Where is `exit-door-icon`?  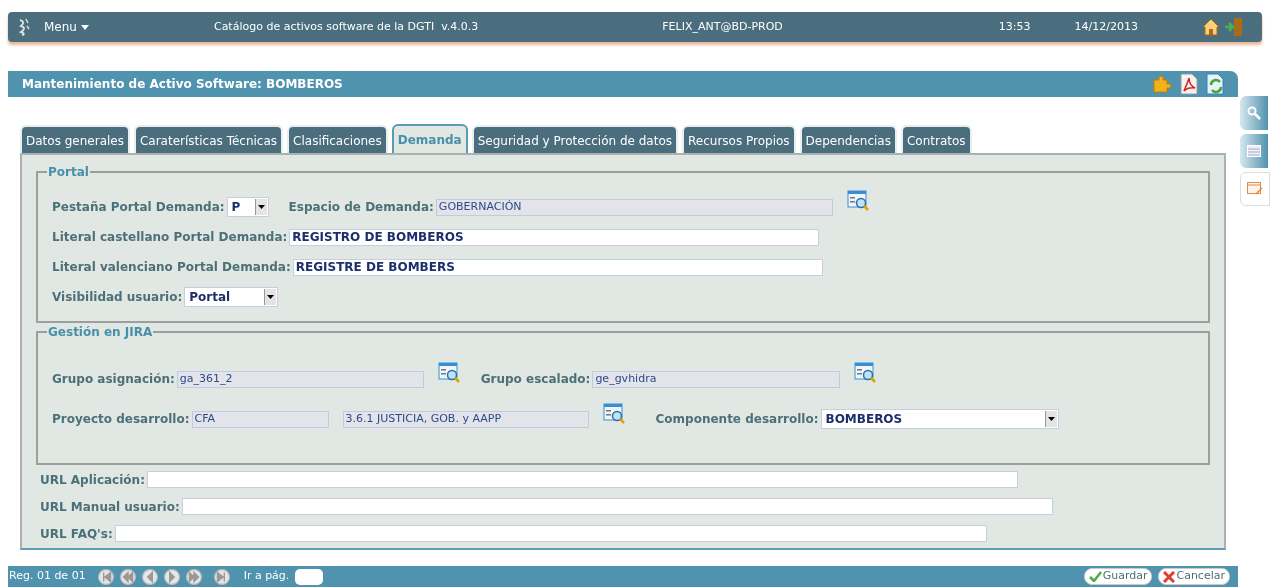 exit-door-icon is located at coordinates (1233, 27).